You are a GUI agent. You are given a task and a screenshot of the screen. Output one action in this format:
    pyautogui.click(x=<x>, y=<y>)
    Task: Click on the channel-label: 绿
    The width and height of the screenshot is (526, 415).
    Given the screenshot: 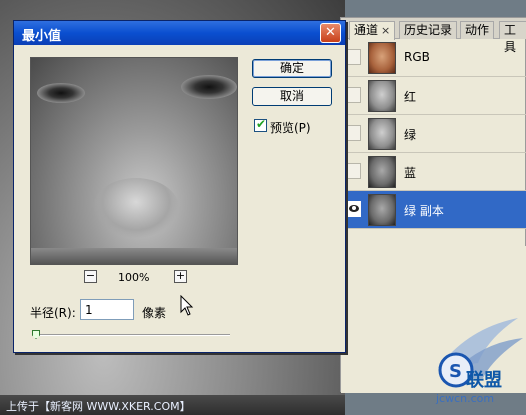 What is the action you would take?
    pyautogui.click(x=410, y=135)
    